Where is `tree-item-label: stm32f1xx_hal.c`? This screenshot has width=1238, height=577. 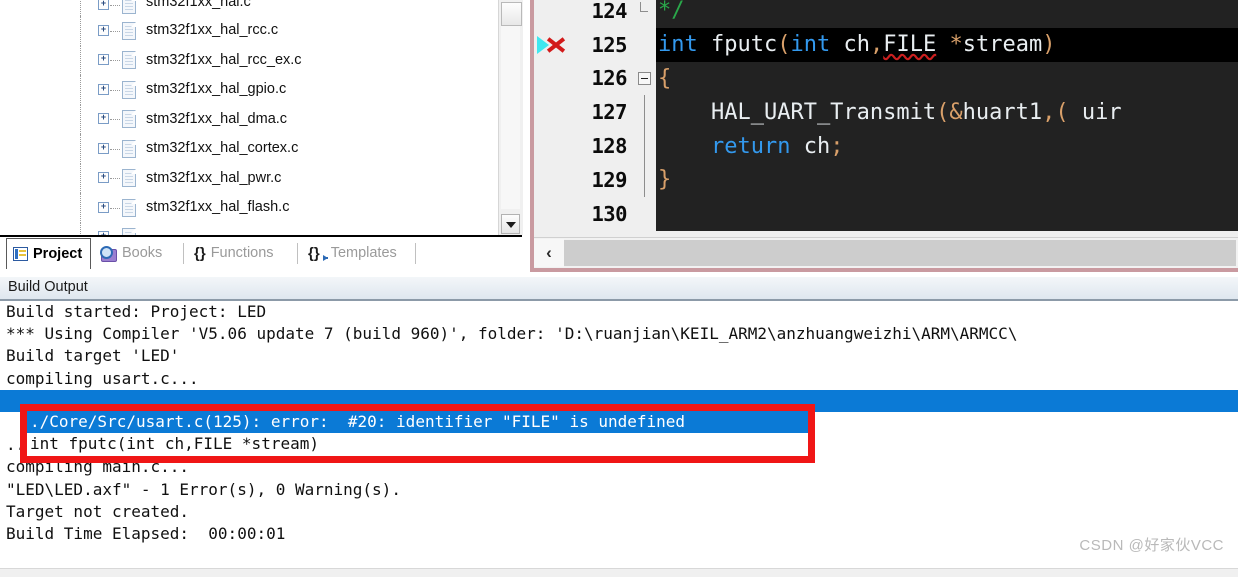
tree-item-label: stm32f1xx_hal.c is located at coordinates (198, 5).